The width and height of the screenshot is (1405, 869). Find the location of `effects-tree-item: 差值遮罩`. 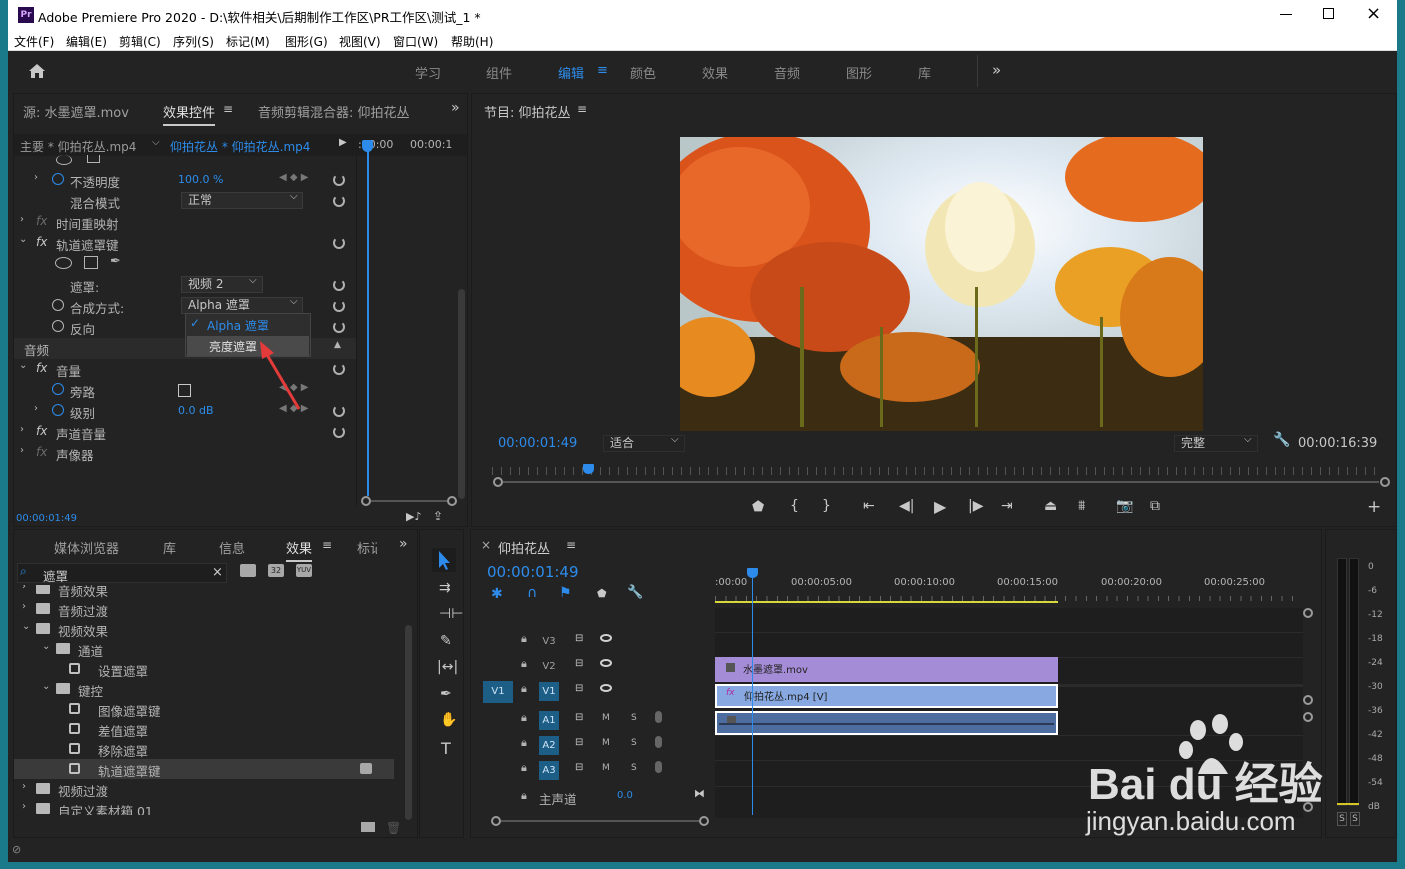

effects-tree-item: 差值遮罩 is located at coordinates (204, 729).